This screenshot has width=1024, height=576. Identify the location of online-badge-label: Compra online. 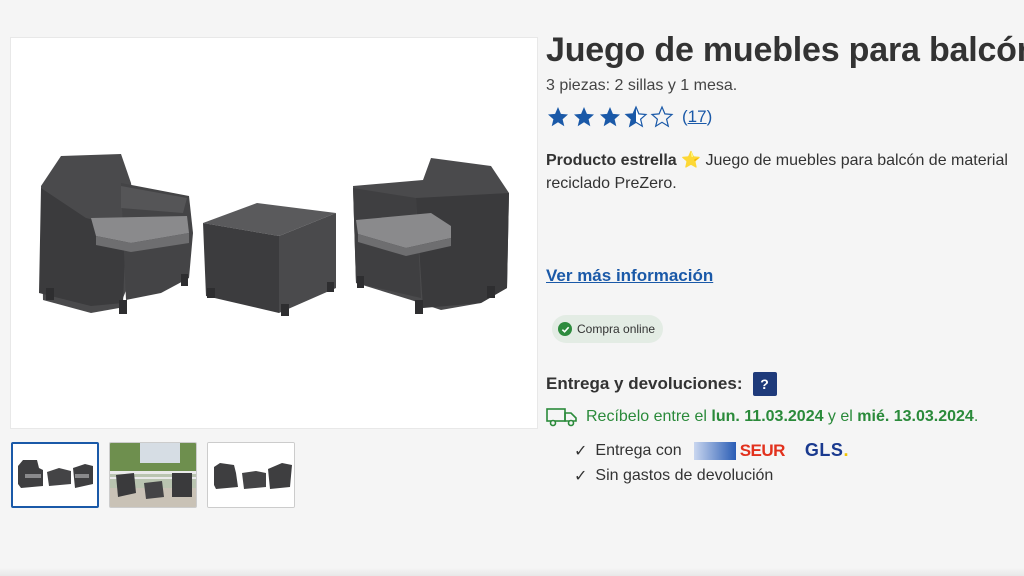
(616, 329).